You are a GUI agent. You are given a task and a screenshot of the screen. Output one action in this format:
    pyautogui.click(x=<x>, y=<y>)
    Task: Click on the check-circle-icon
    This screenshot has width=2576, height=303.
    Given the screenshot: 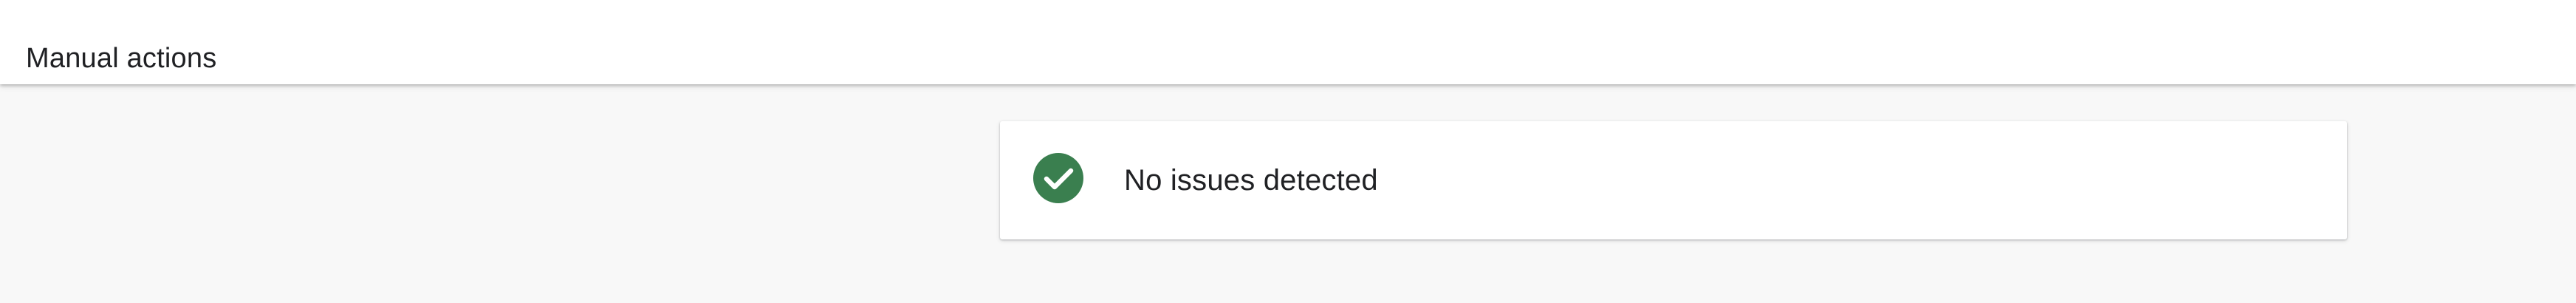 What is the action you would take?
    pyautogui.click(x=1058, y=178)
    